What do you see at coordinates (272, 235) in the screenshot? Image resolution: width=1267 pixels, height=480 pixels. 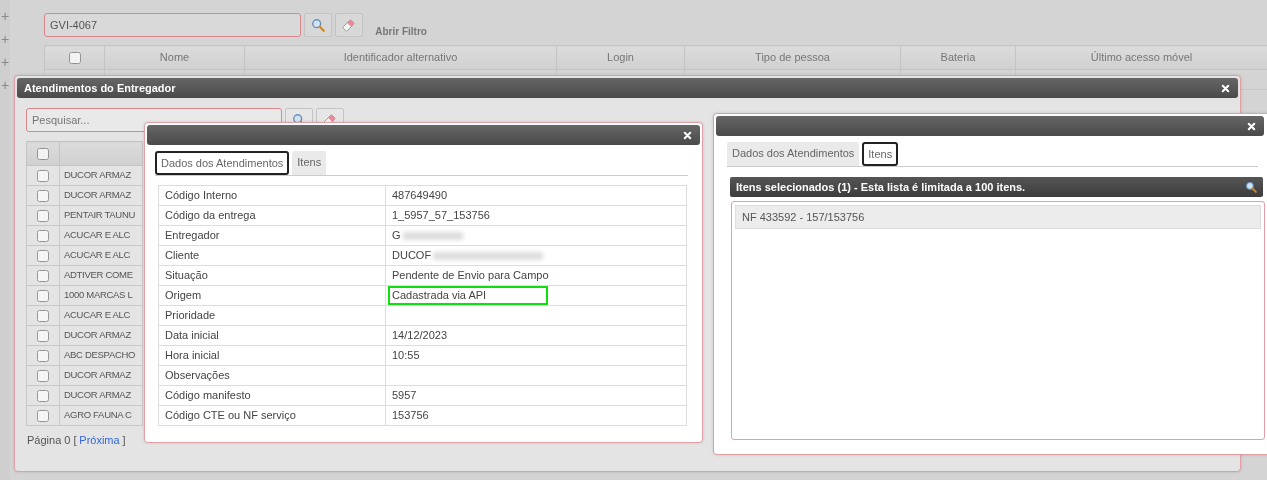 I see `field-label: Entregador` at bounding box center [272, 235].